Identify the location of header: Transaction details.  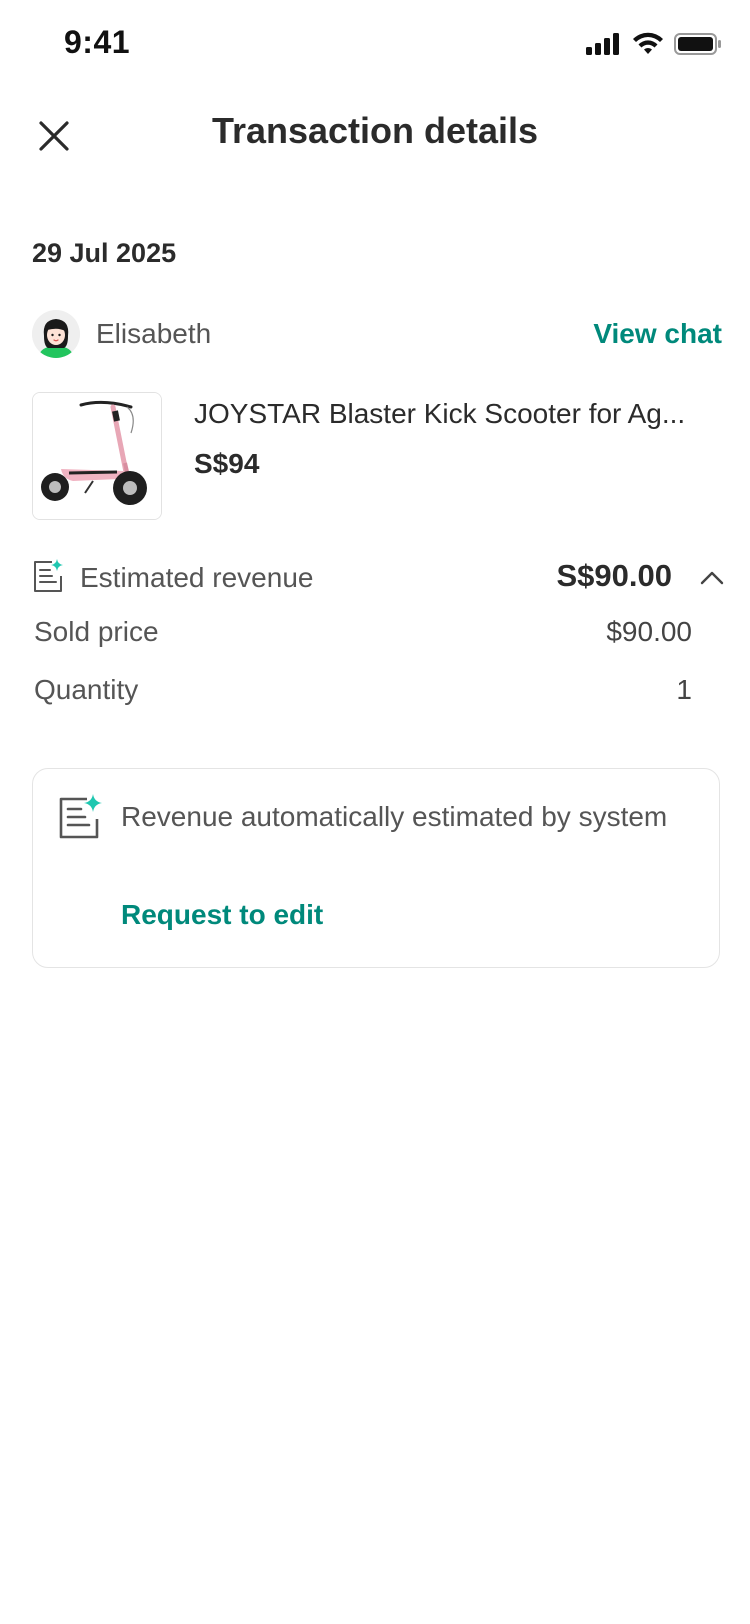
(375, 136).